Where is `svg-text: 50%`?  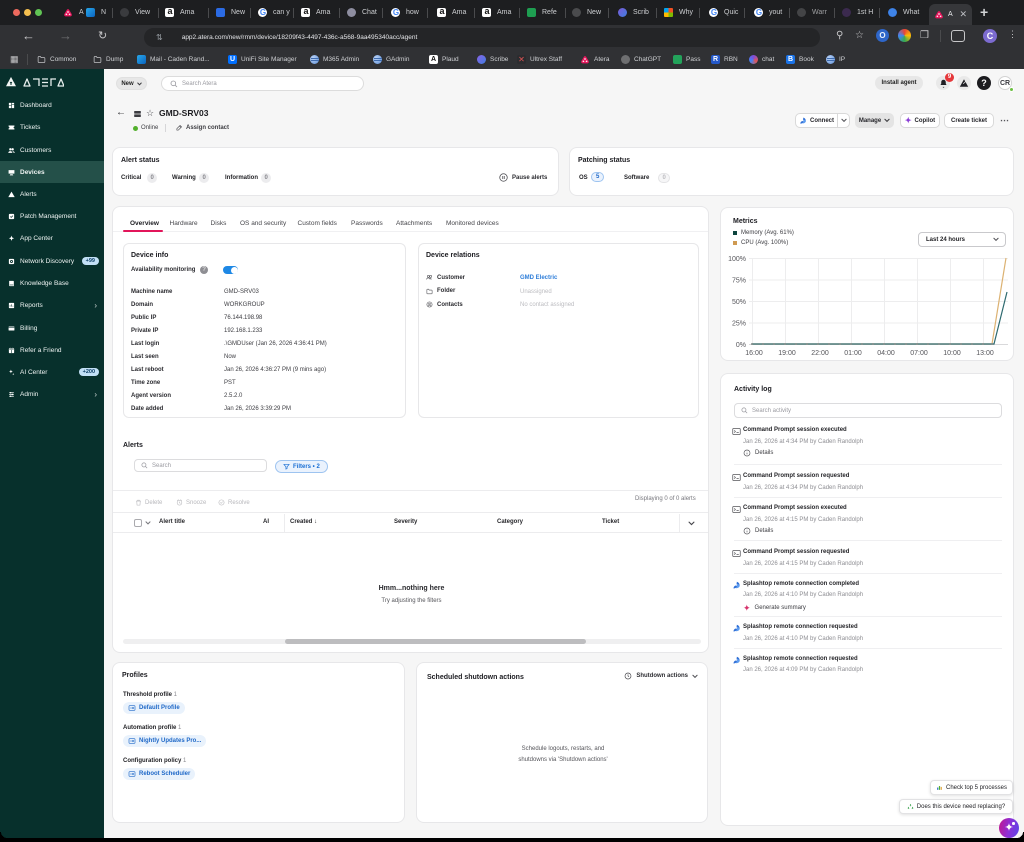
svg-text: 50% is located at coordinates (739, 302).